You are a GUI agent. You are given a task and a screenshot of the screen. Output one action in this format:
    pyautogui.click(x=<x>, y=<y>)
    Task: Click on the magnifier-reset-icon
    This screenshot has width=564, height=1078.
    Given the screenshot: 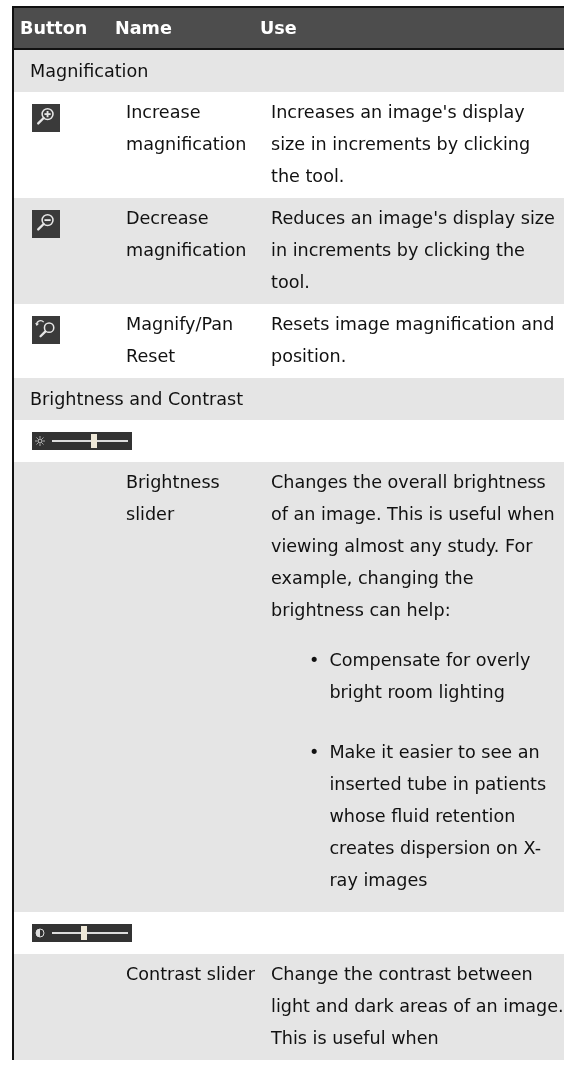 What is the action you would take?
    pyautogui.click(x=46, y=330)
    